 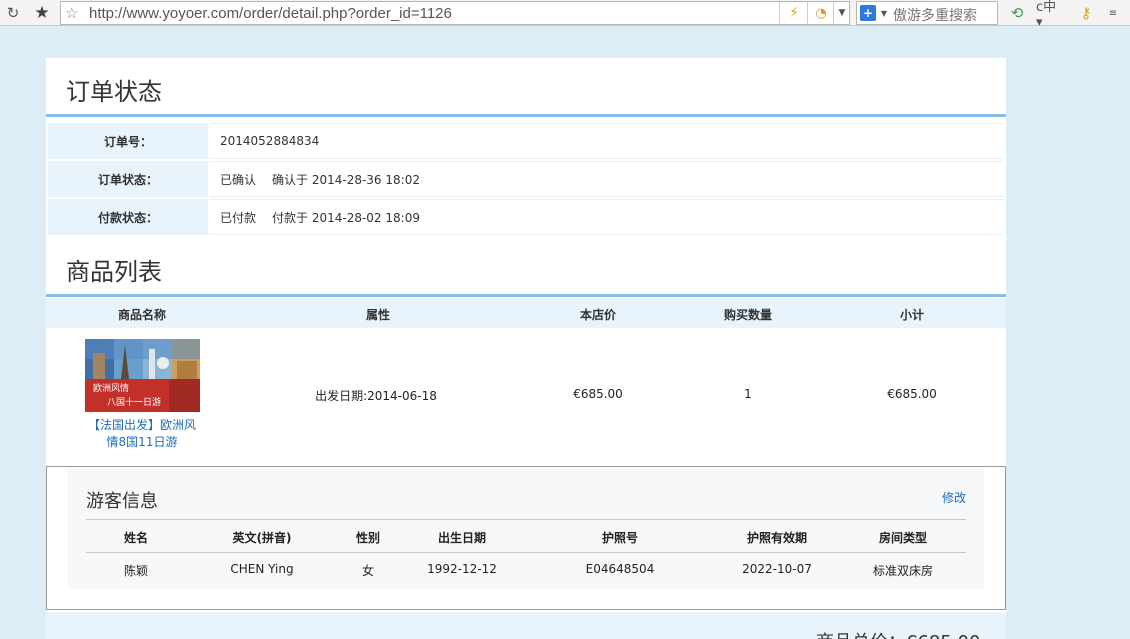 I want to click on traveler-room-type: 标准双床房, so click(x=903, y=571).